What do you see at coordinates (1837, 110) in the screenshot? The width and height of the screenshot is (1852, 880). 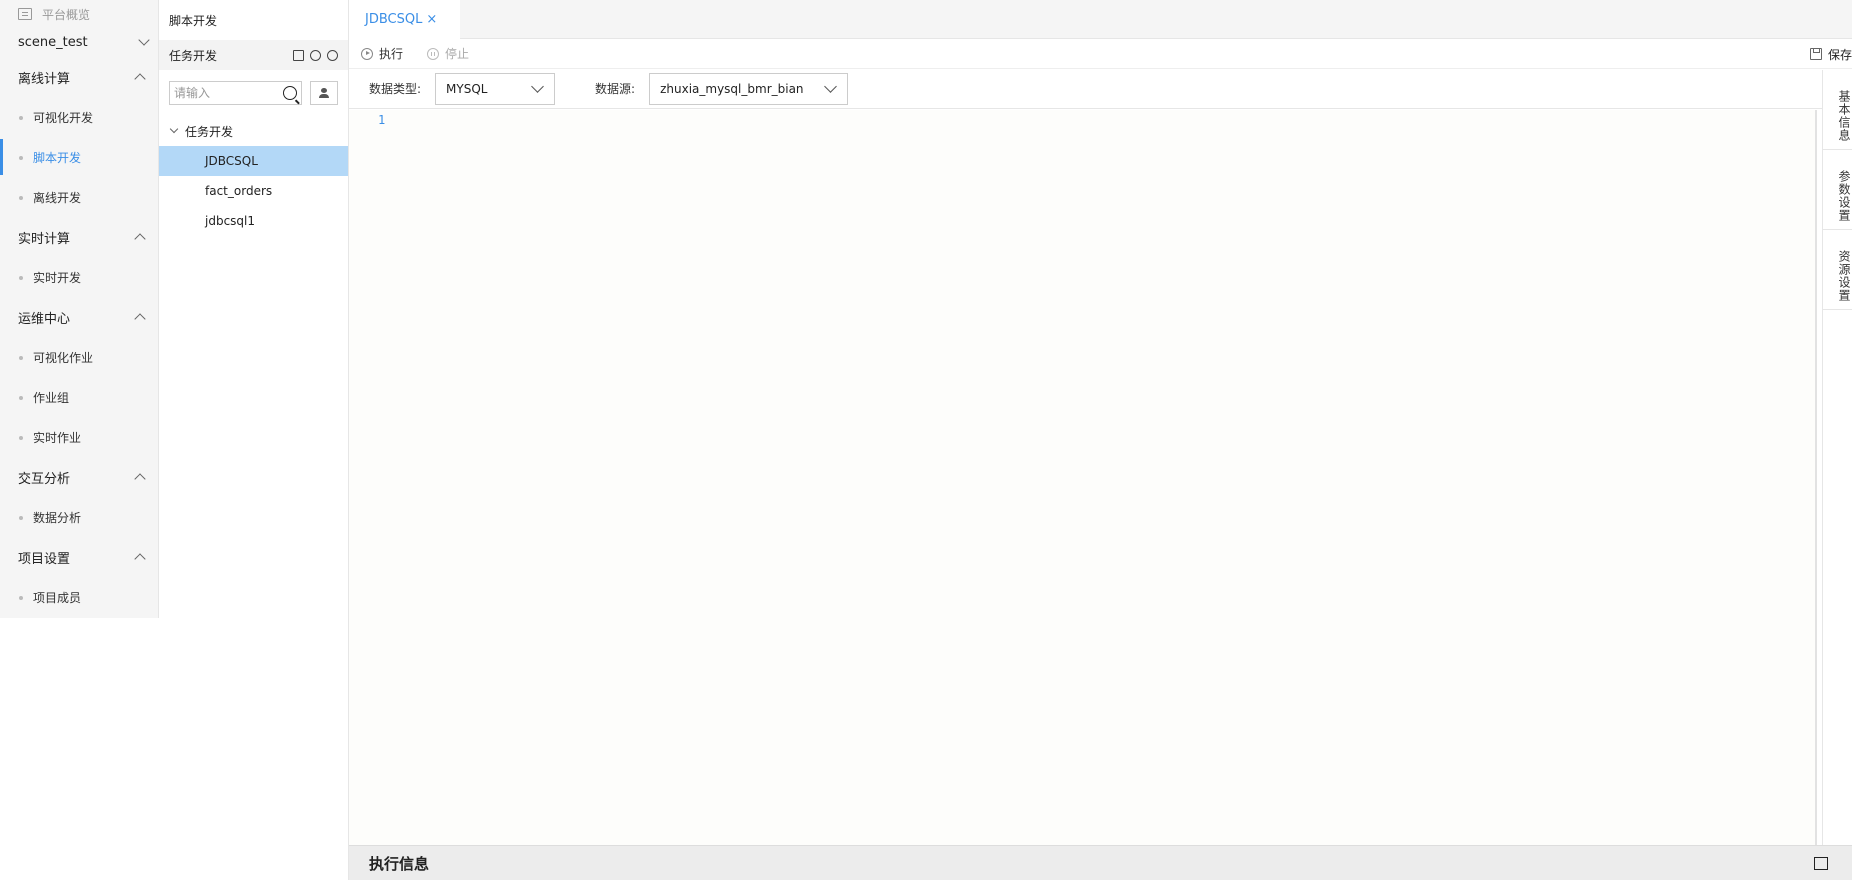 I see `side-tab-basic-info: 基本信息` at bounding box center [1837, 110].